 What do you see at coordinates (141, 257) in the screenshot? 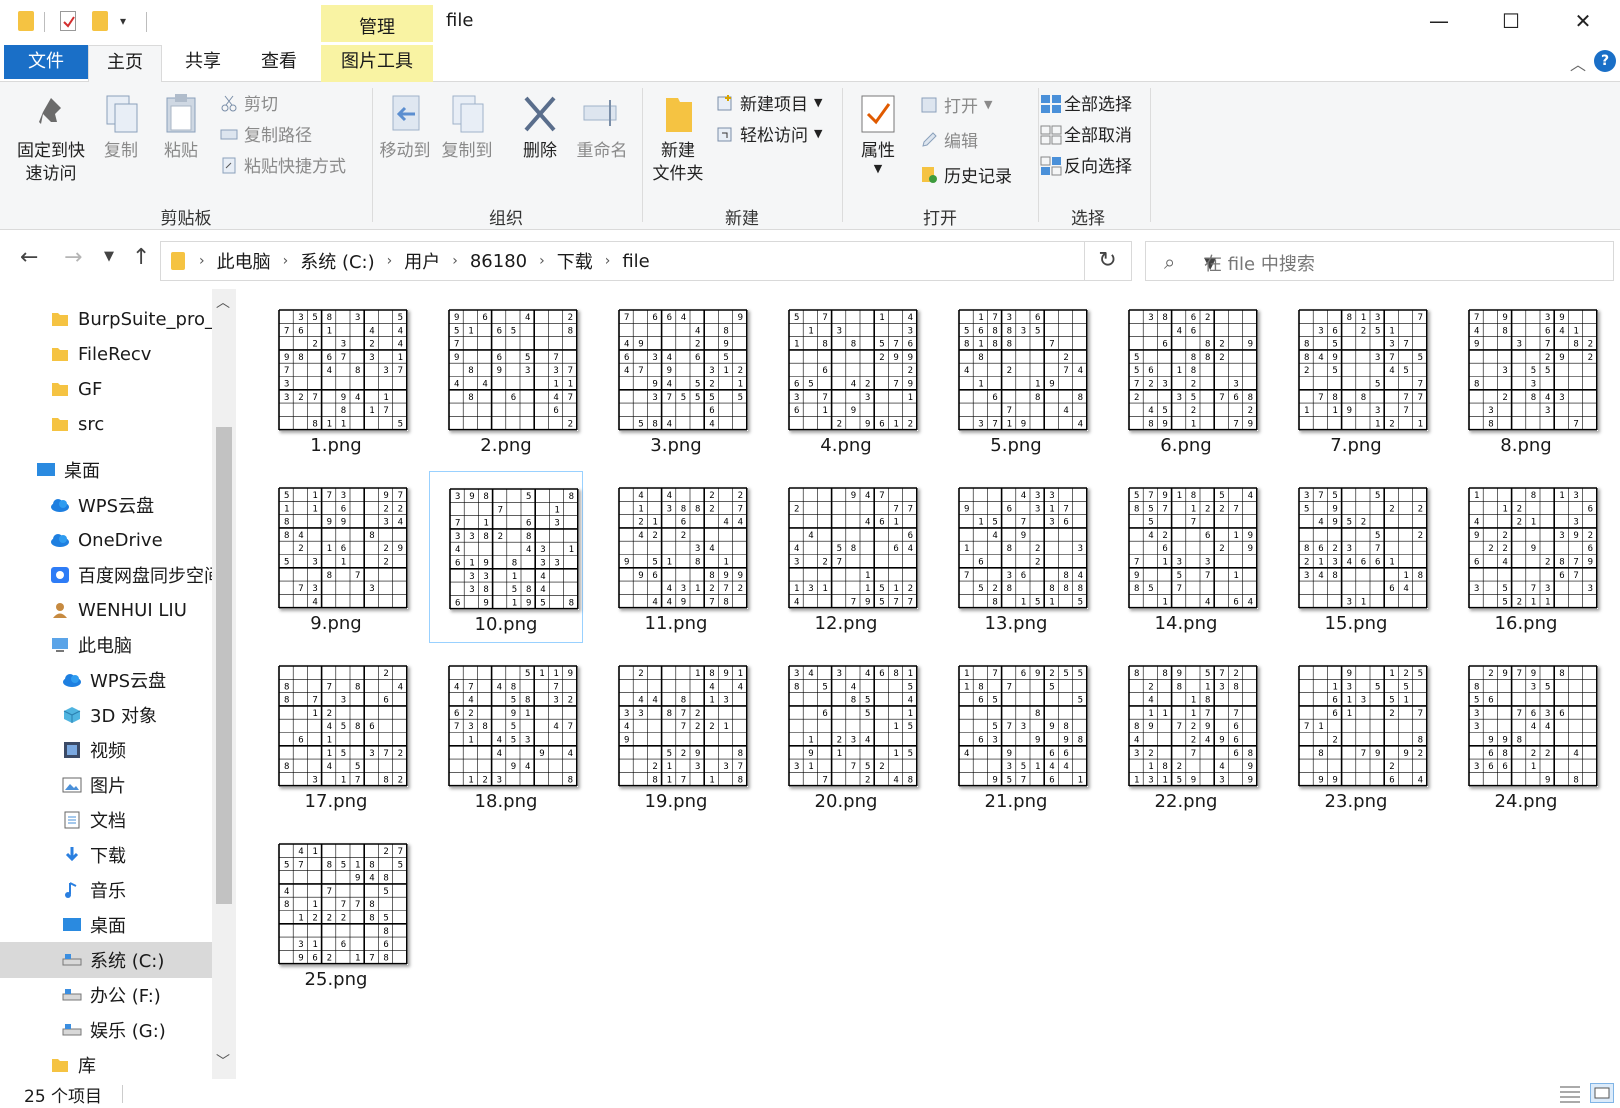
I see `up-button: ↑` at bounding box center [141, 257].